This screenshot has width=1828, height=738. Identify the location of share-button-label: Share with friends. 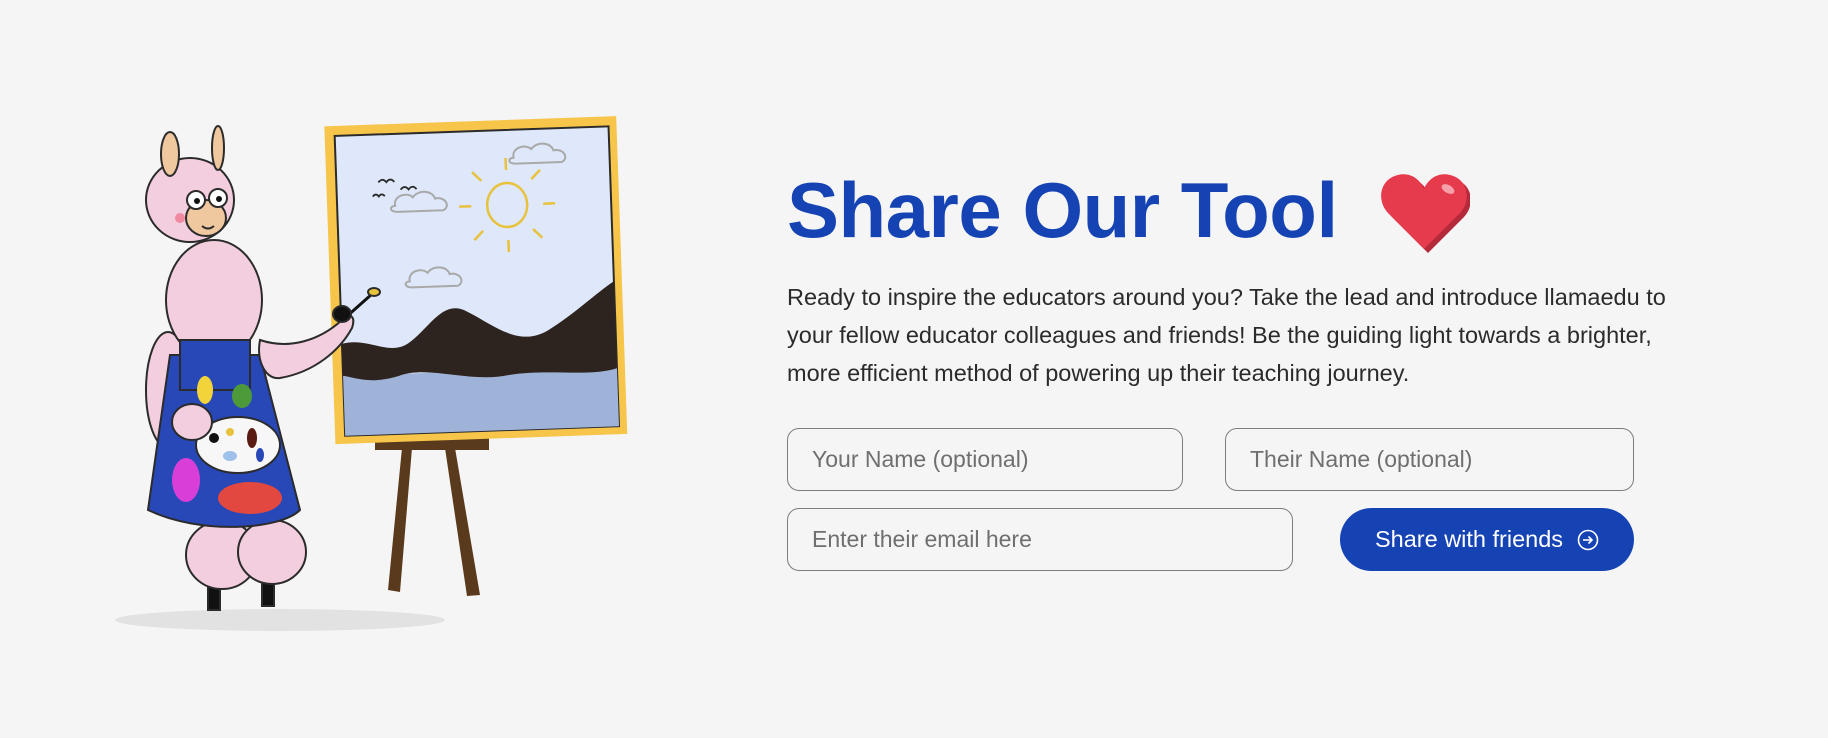
(1469, 539).